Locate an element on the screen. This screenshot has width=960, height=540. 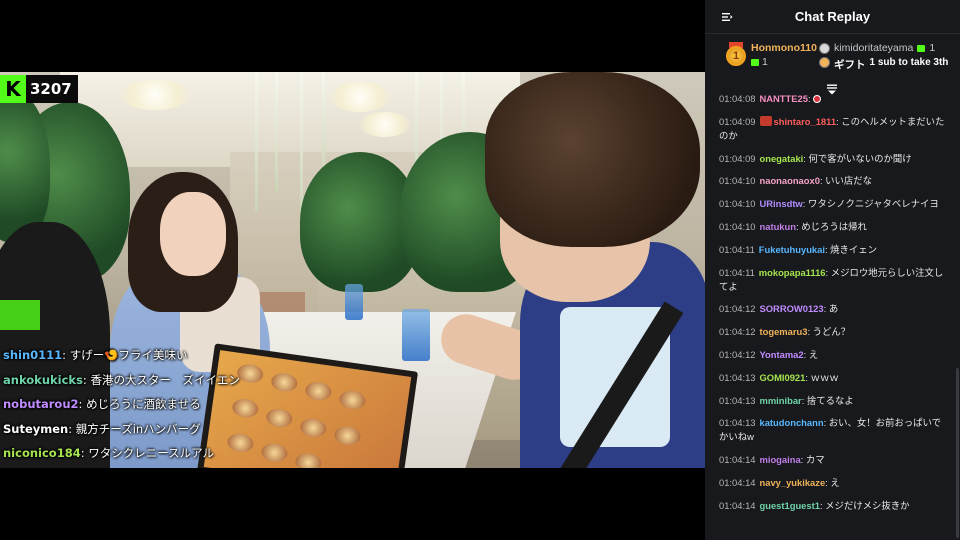
message-username: GOMI0921 is located at coordinates (783, 377).